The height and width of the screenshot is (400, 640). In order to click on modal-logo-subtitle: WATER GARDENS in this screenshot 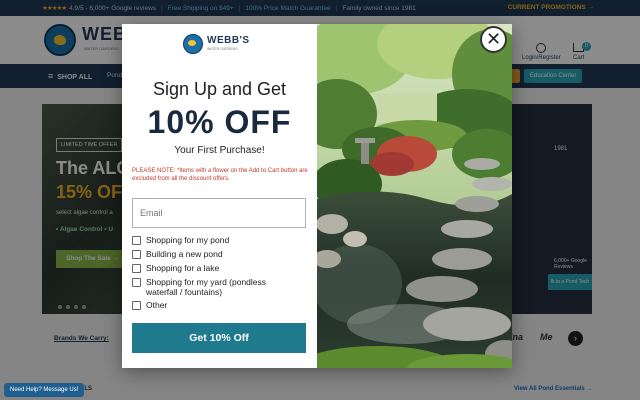, I will do `click(222, 49)`.